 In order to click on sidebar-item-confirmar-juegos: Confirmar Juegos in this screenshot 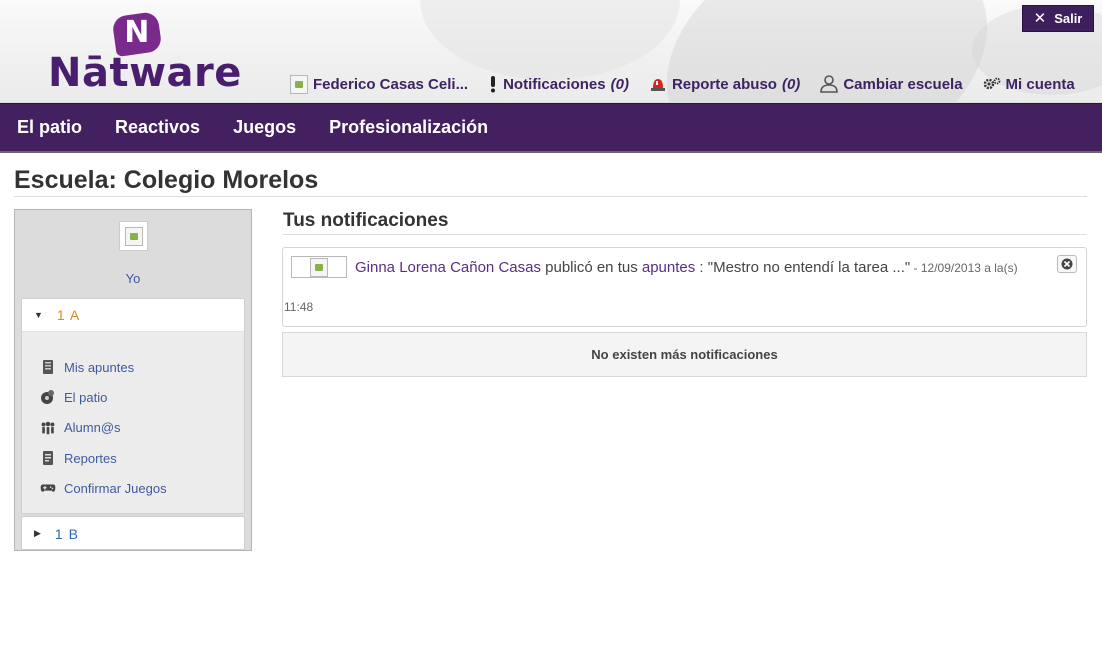, I will do `click(133, 488)`.